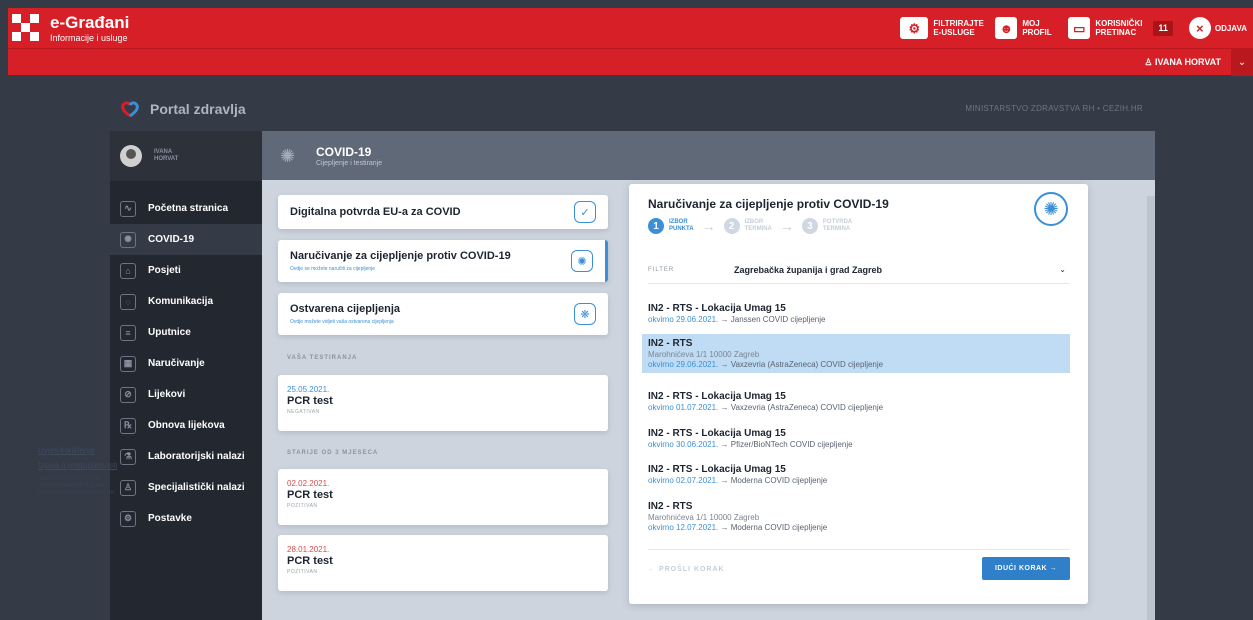 The image size is (1253, 620). Describe the element at coordinates (344, 151) in the screenshot. I see `page-title: COVID-19` at that location.